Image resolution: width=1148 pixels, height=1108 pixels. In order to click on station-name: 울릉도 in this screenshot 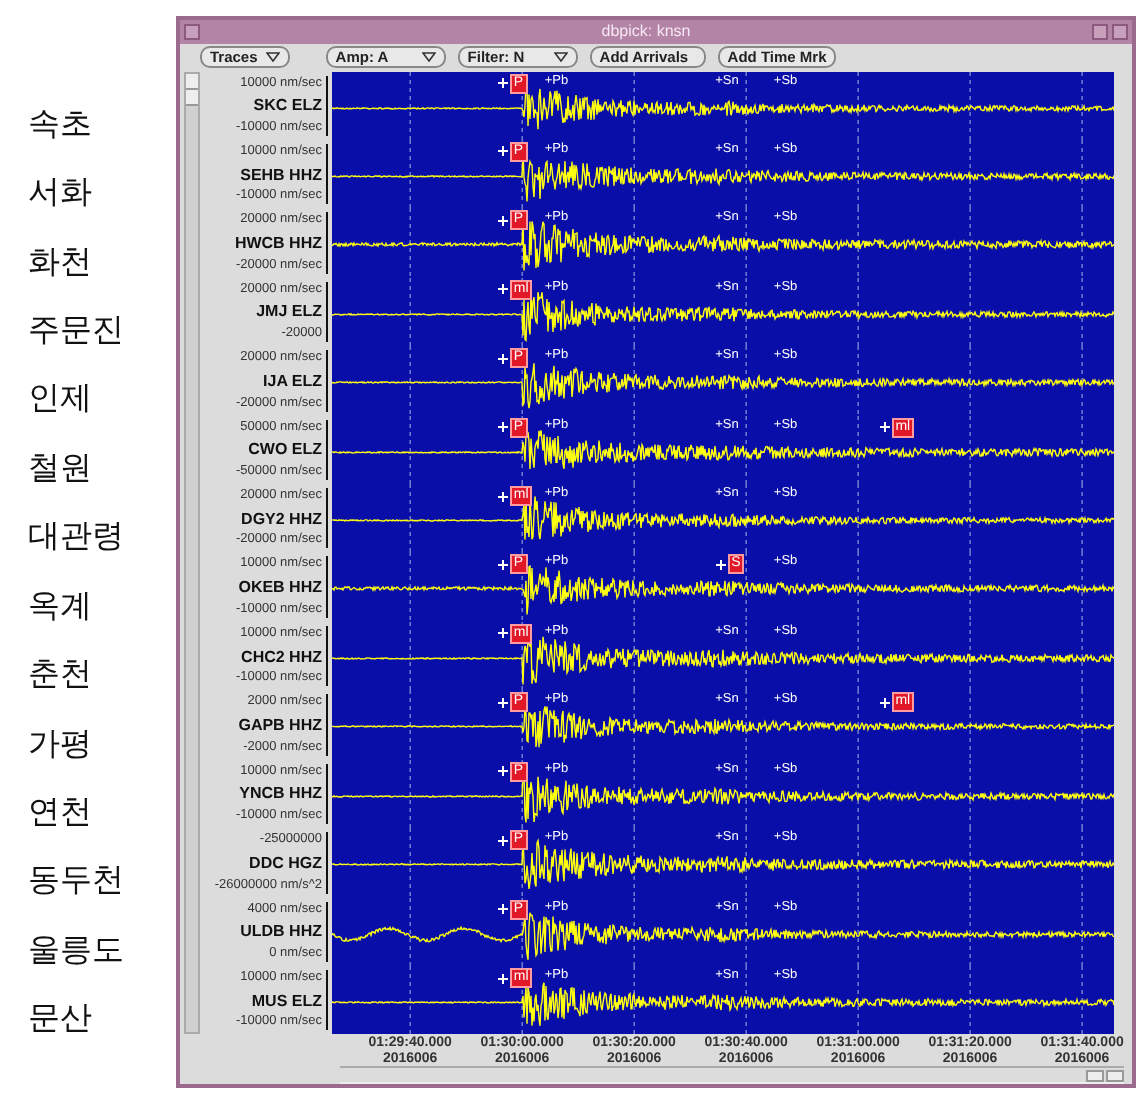, I will do `click(76, 949)`.